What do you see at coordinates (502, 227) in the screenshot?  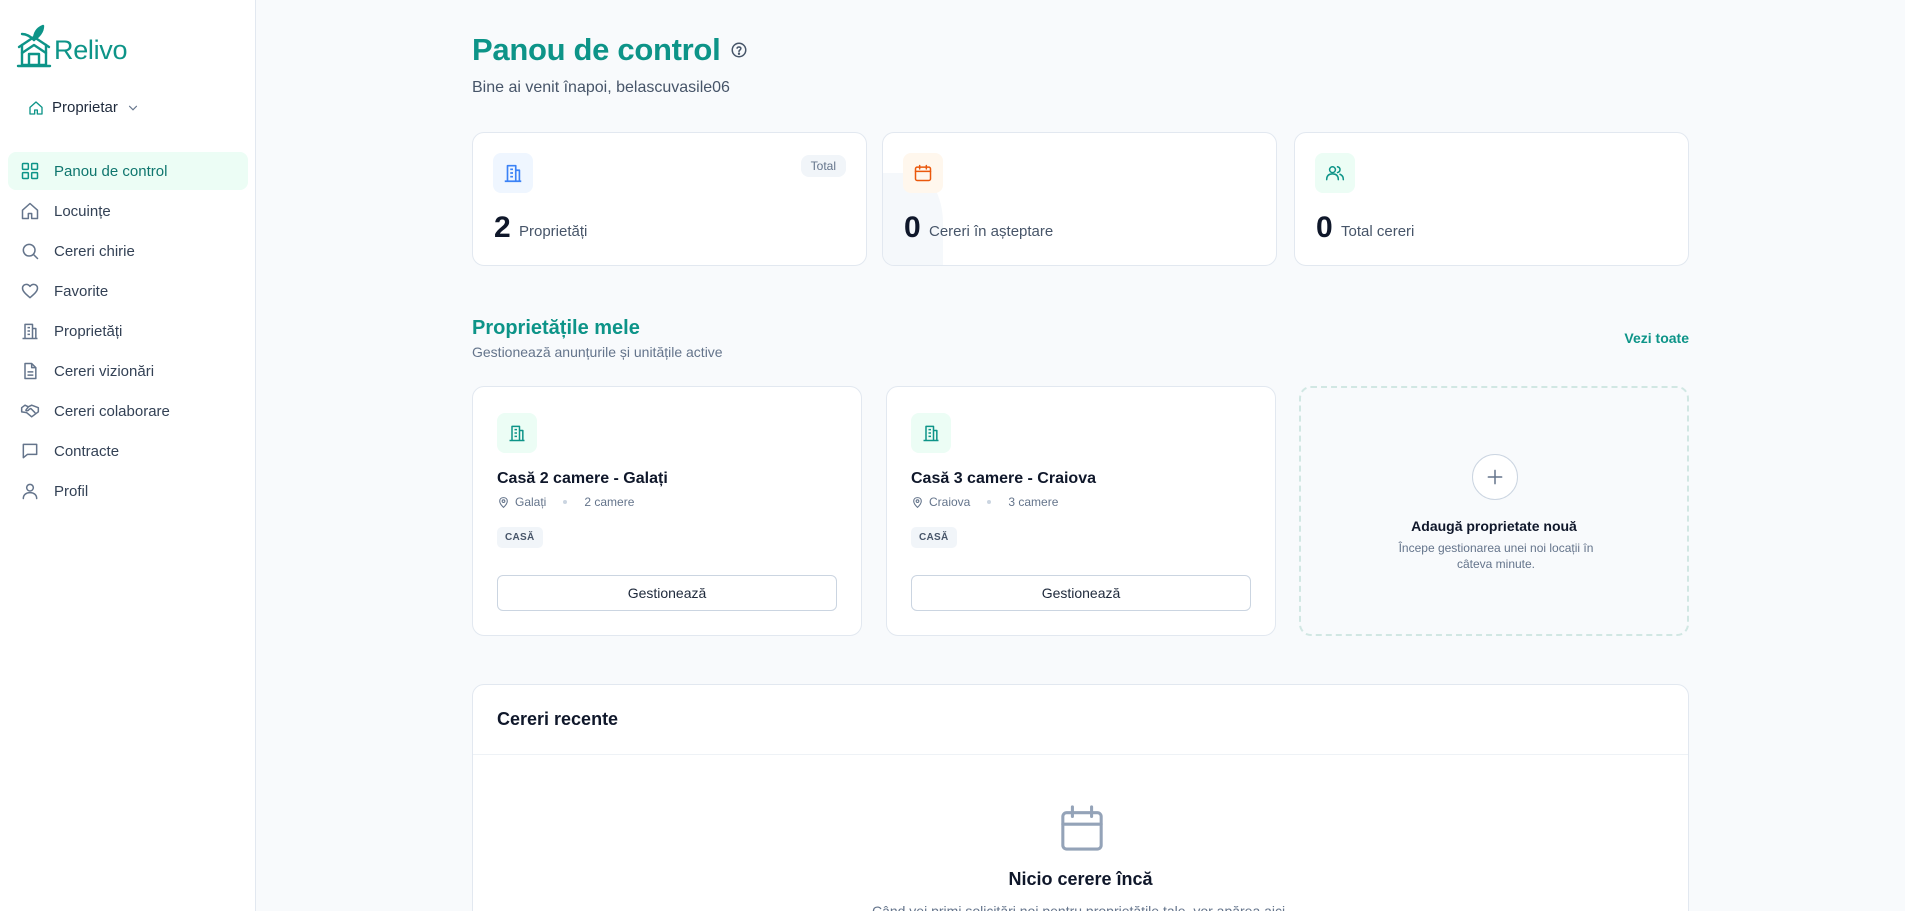 I see `stat-value: 2` at bounding box center [502, 227].